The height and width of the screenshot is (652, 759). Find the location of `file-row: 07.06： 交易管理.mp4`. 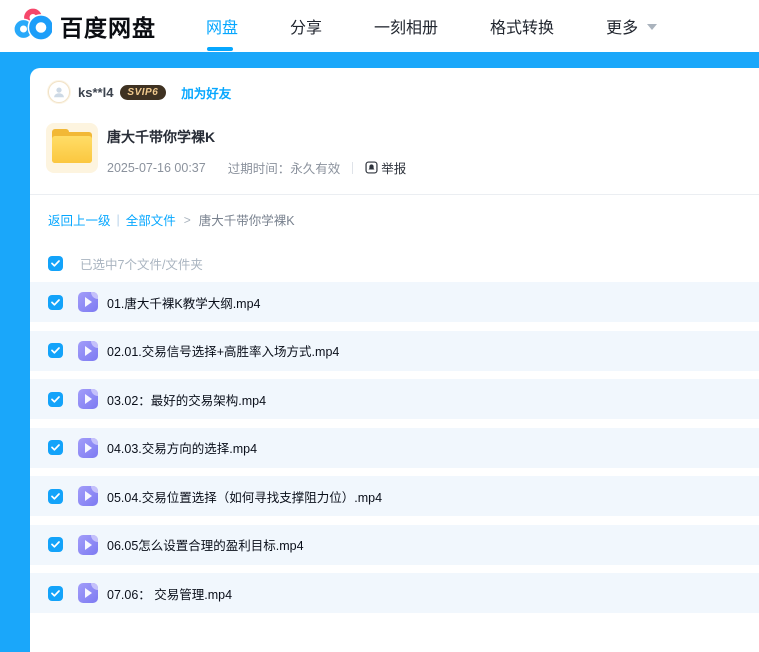

file-row: 07.06： 交易管理.mp4 is located at coordinates (394, 593).